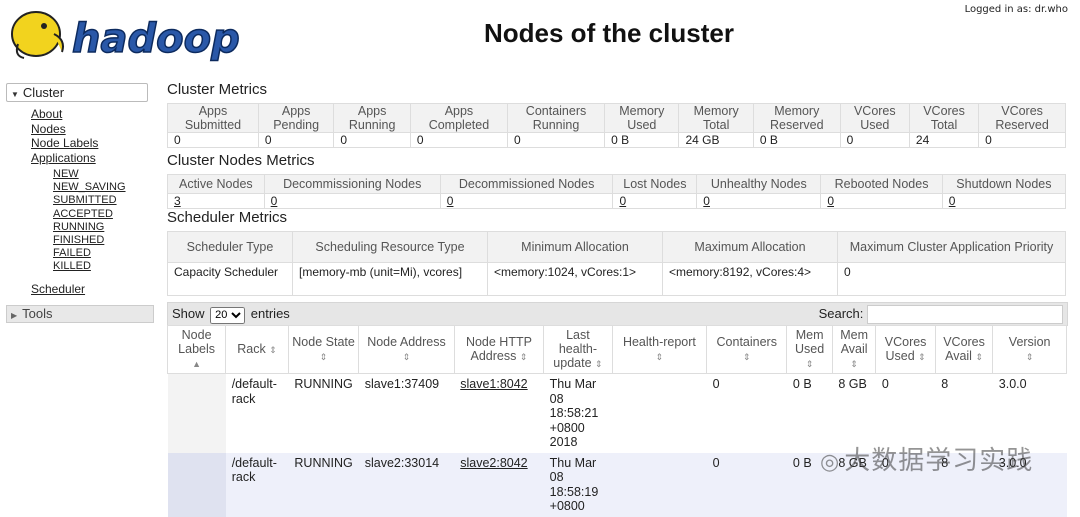 Image resolution: width=1080 pixels, height=517 pixels. Describe the element at coordinates (575, 247) in the screenshot. I see `scheduler-header: Minimum Allocation` at that location.